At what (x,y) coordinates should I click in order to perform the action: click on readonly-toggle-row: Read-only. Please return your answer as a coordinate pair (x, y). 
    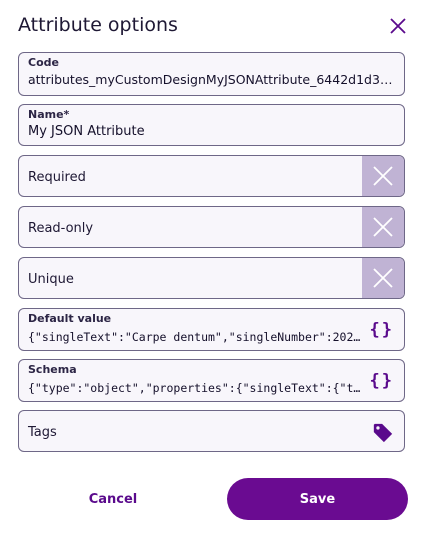
    Looking at the image, I should click on (211, 227).